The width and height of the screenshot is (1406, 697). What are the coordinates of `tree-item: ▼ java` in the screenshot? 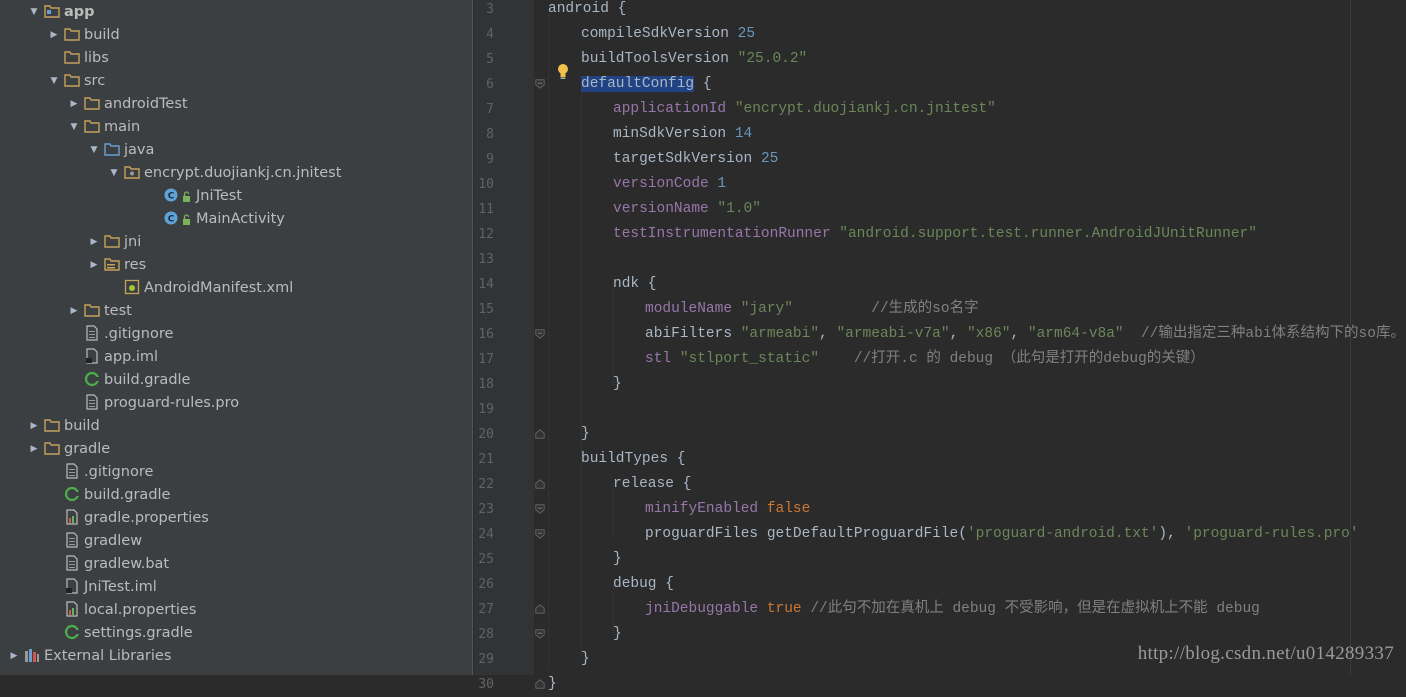 It's located at (121, 150).